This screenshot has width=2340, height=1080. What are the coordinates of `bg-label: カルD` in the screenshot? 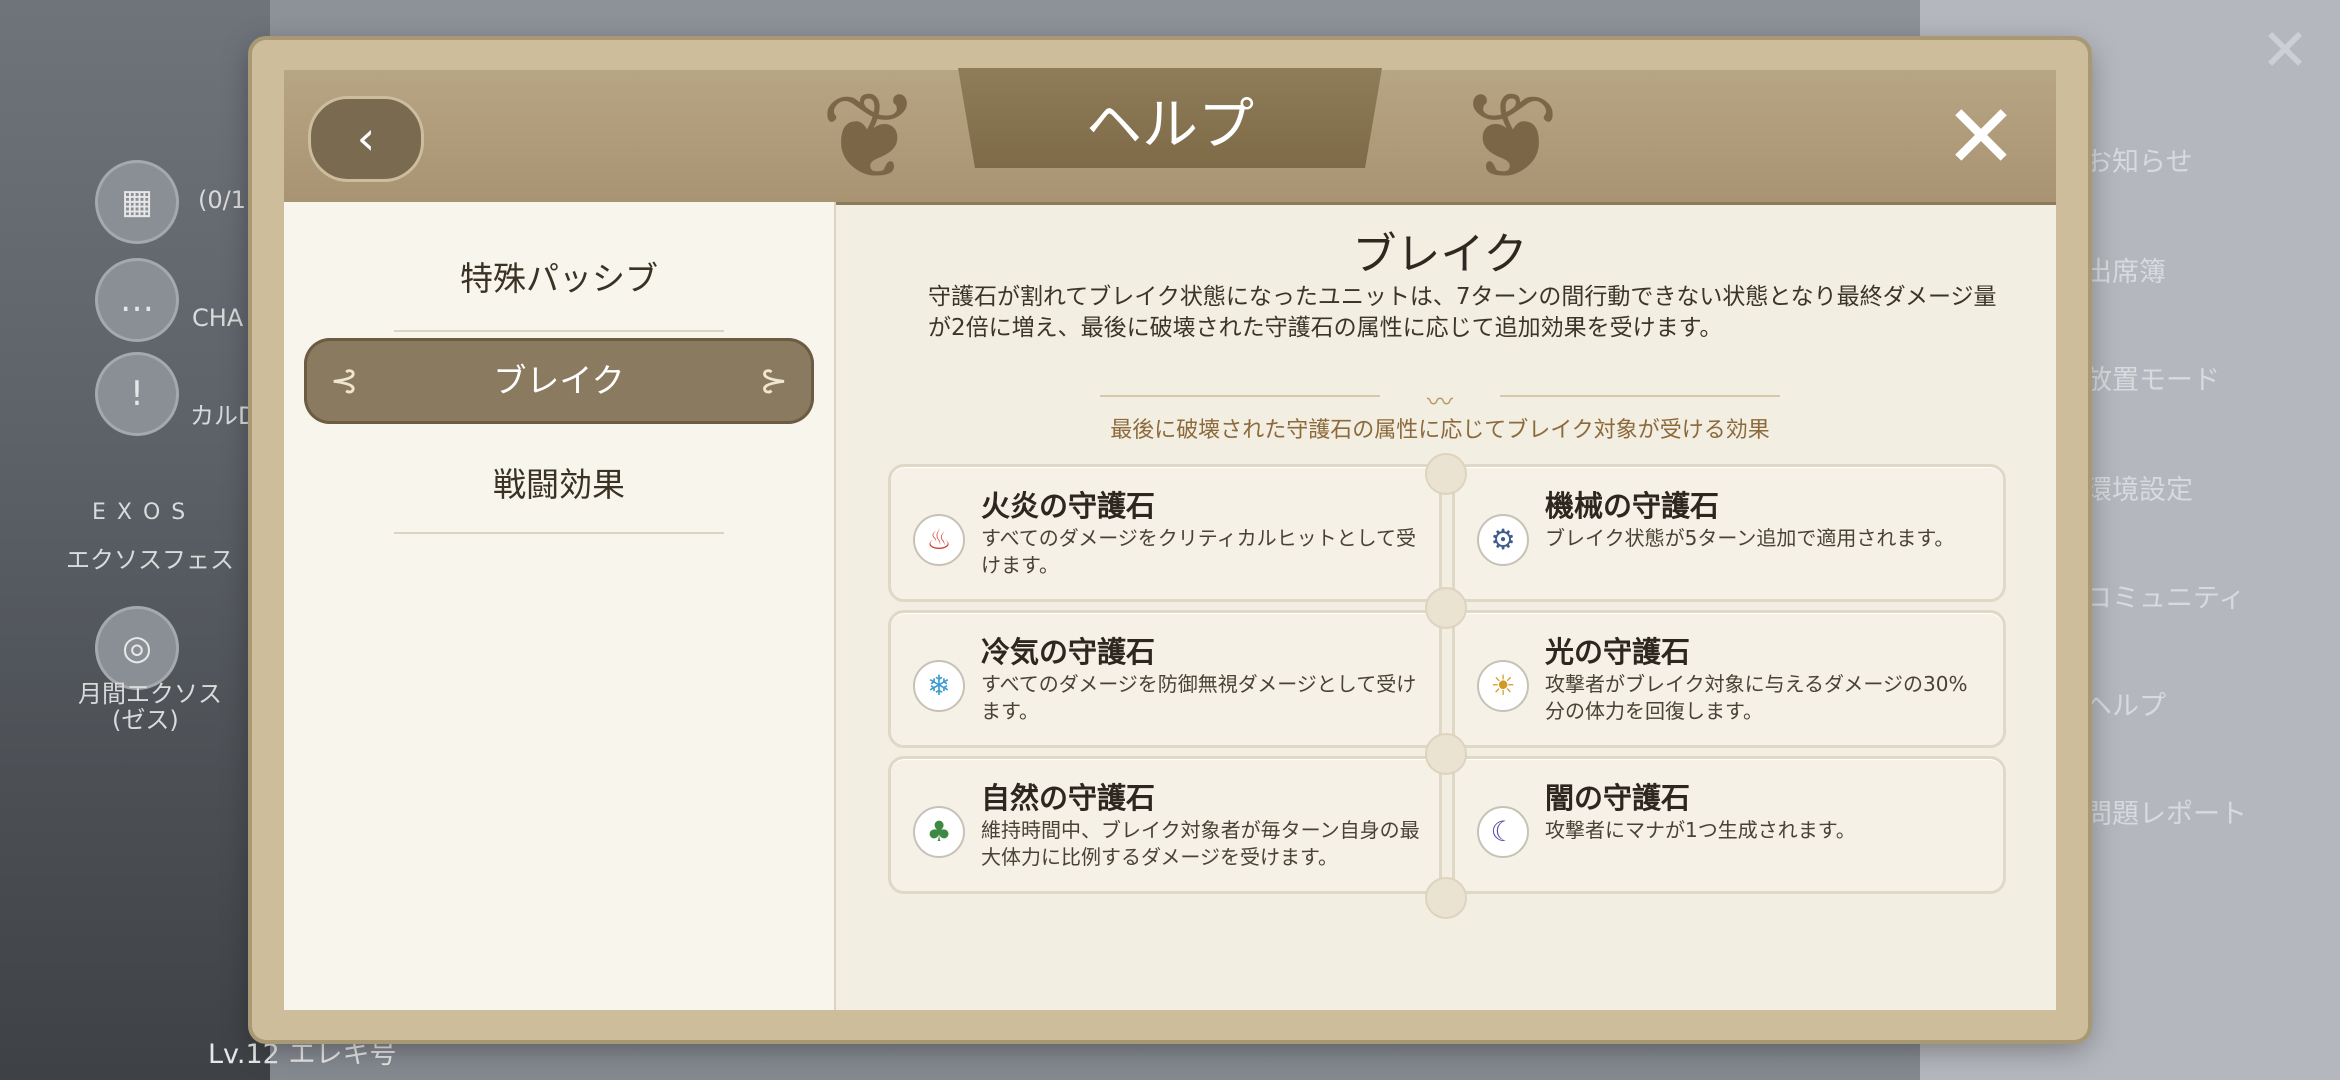 It's located at (223, 416).